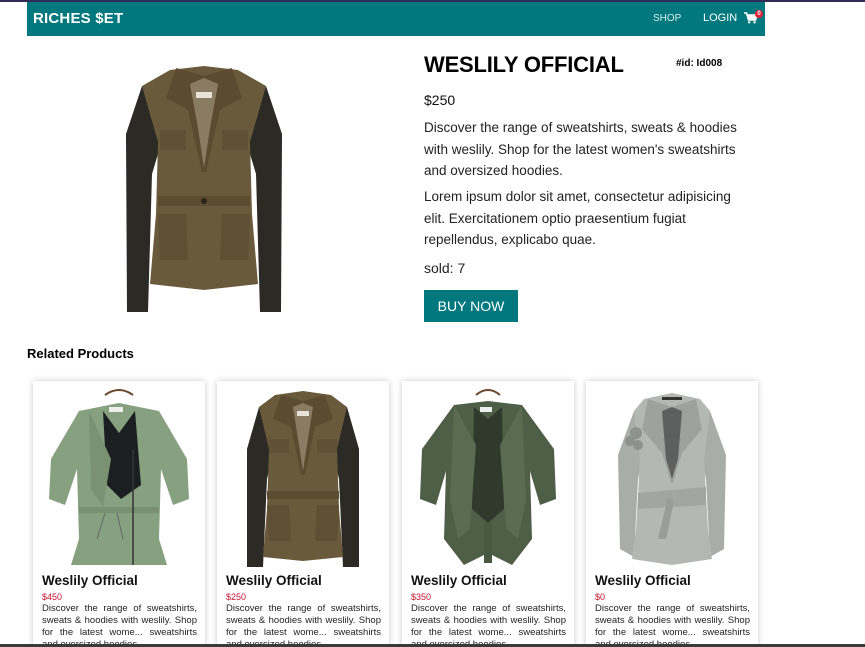 This screenshot has width=865, height=647. Describe the element at coordinates (471, 306) in the screenshot. I see `buy-now-button: BUY NOW` at that location.